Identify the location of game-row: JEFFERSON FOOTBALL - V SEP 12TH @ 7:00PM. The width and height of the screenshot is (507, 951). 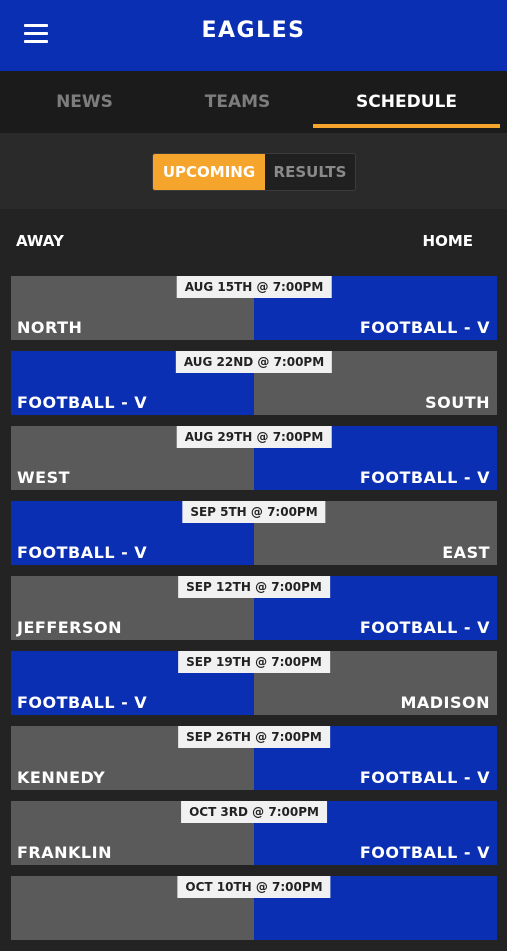
(254, 608).